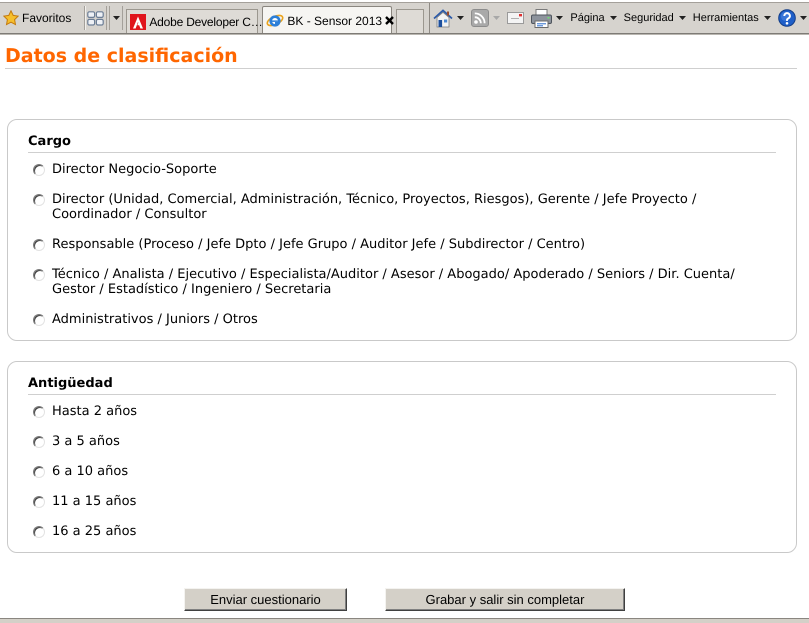 The image size is (809, 623). I want to click on page-title: Datos de clasificación, so click(401, 57).